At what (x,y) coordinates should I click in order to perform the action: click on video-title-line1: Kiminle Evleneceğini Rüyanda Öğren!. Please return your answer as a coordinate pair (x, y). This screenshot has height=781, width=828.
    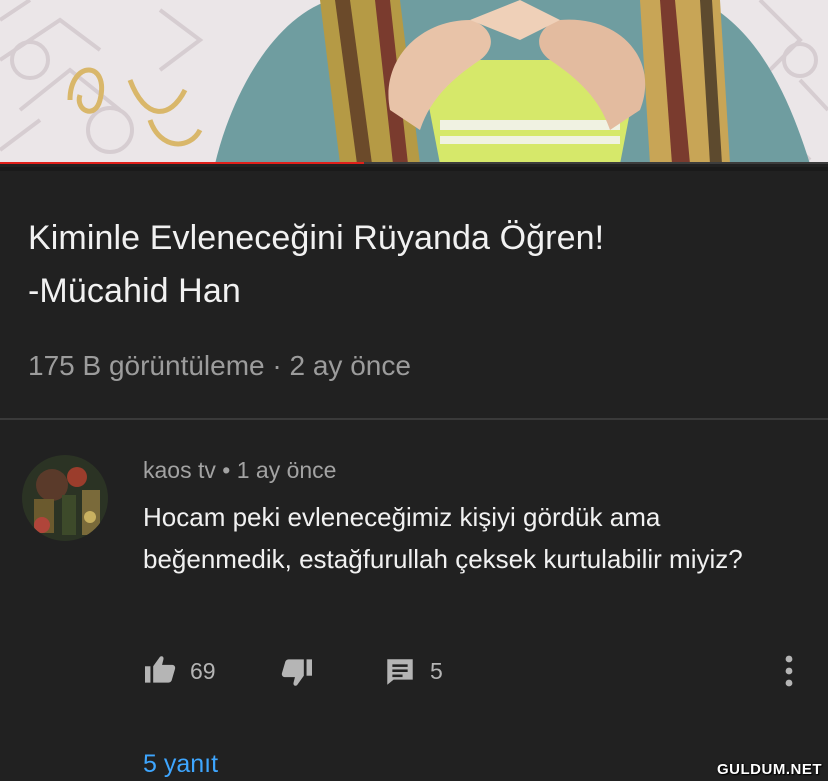
    Looking at the image, I should click on (316, 238).